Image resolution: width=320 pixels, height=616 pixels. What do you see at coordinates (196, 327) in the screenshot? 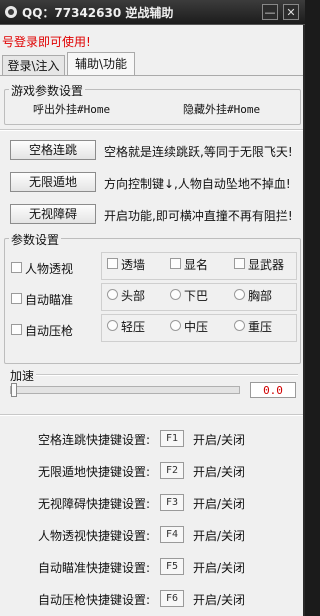
I see `medium-recoil-label: 中压` at bounding box center [196, 327].